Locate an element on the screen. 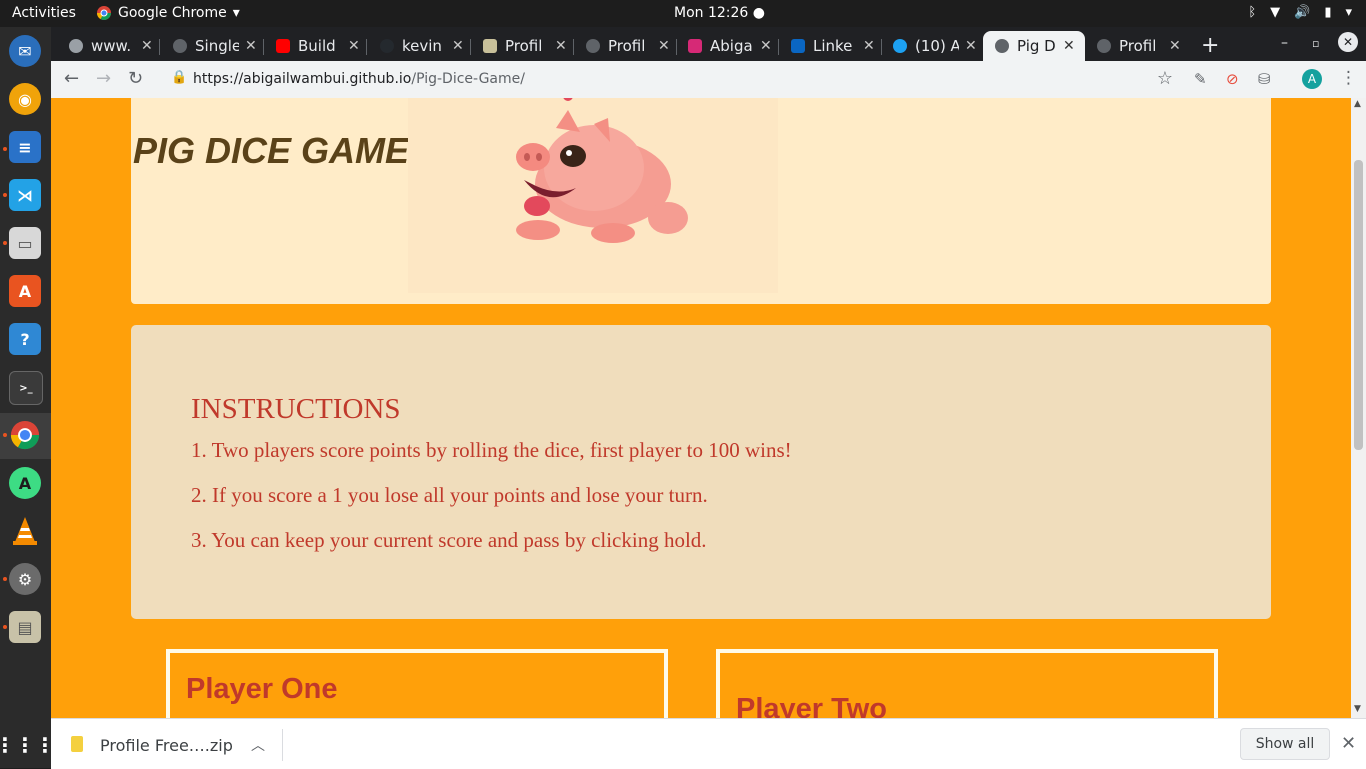  zip-file-icon is located at coordinates (77, 744).